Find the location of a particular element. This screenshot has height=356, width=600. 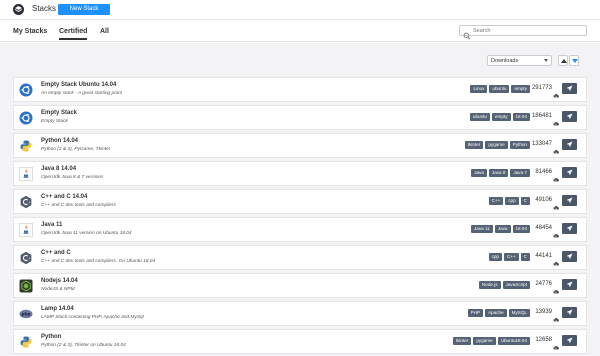

sort-select: Downloads is located at coordinates (519, 60).